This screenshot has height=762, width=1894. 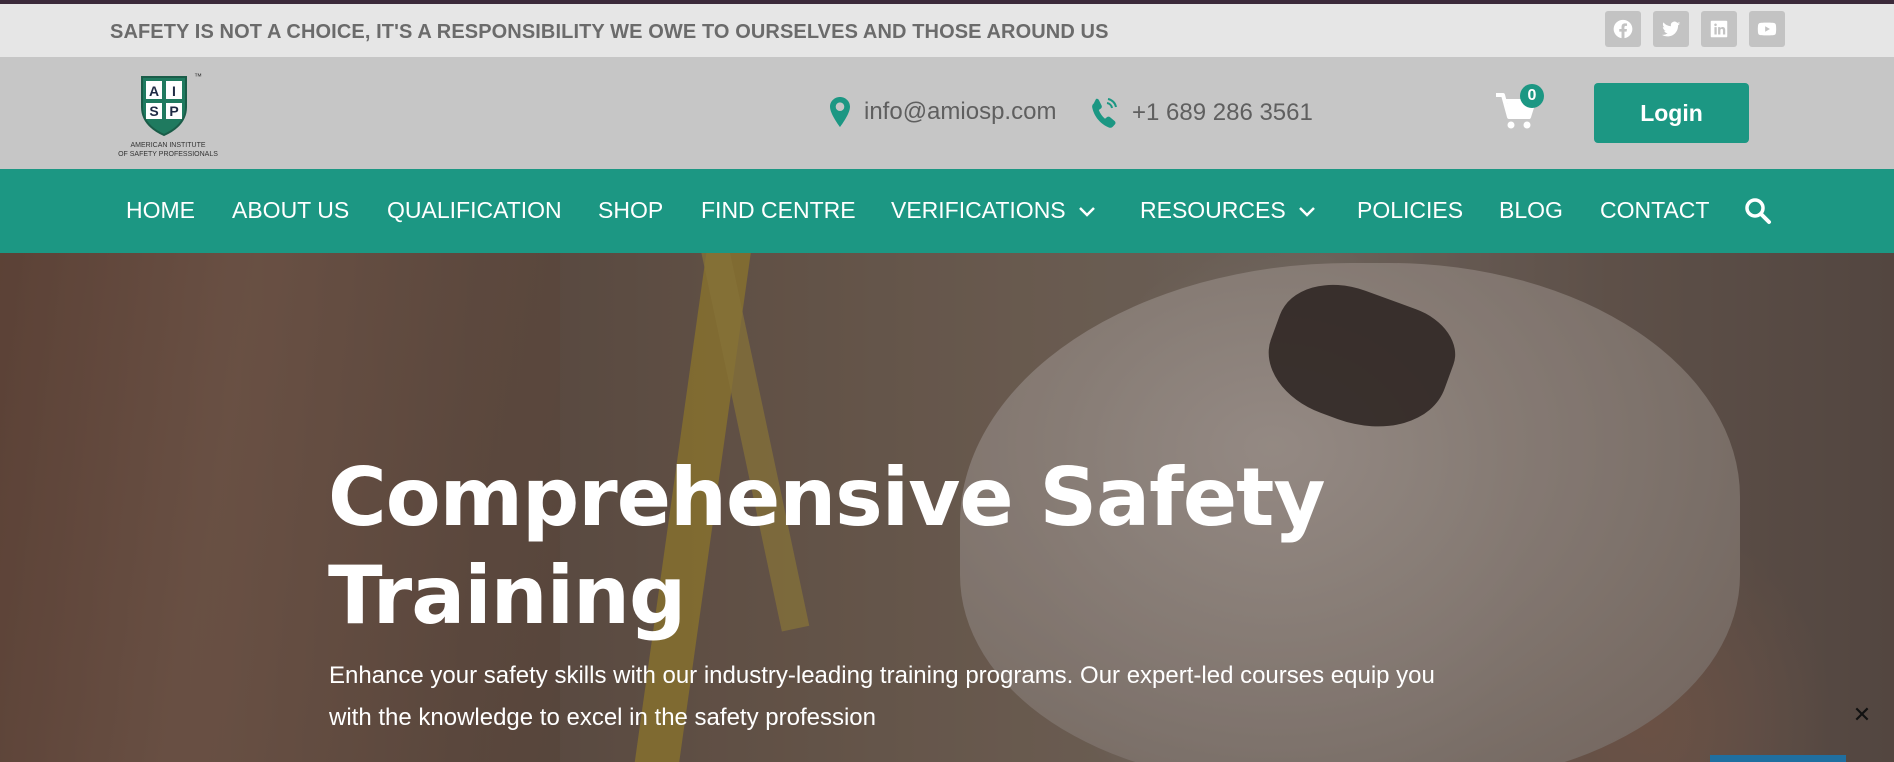 What do you see at coordinates (160, 210) in the screenshot?
I see `nav-item-home: HOME` at bounding box center [160, 210].